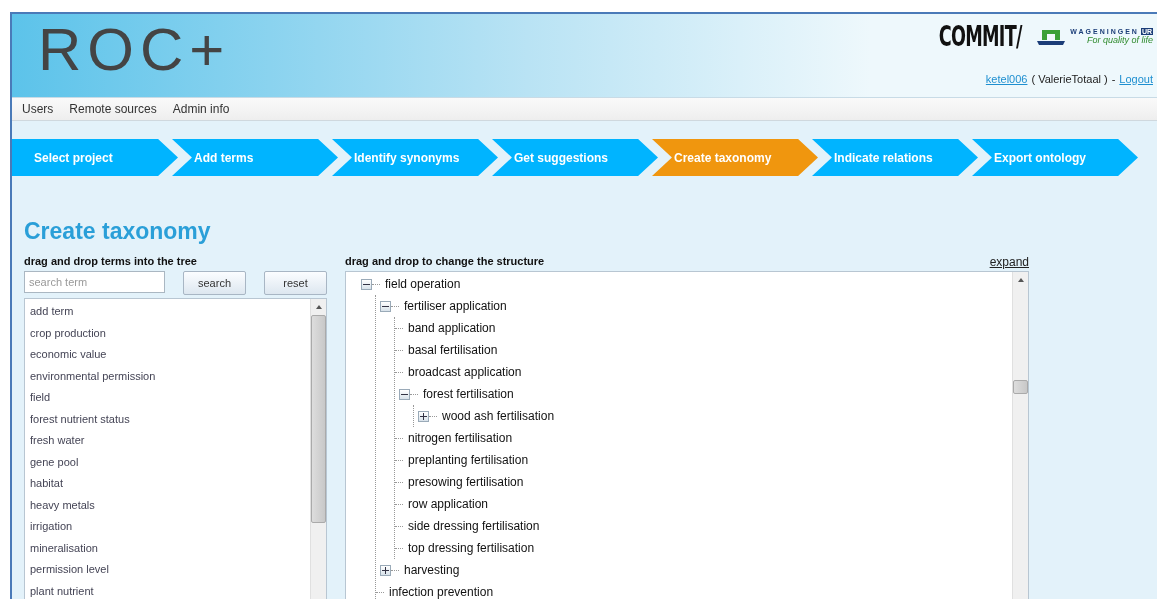 The height and width of the screenshot is (599, 1157). I want to click on search-button: search, so click(214, 283).